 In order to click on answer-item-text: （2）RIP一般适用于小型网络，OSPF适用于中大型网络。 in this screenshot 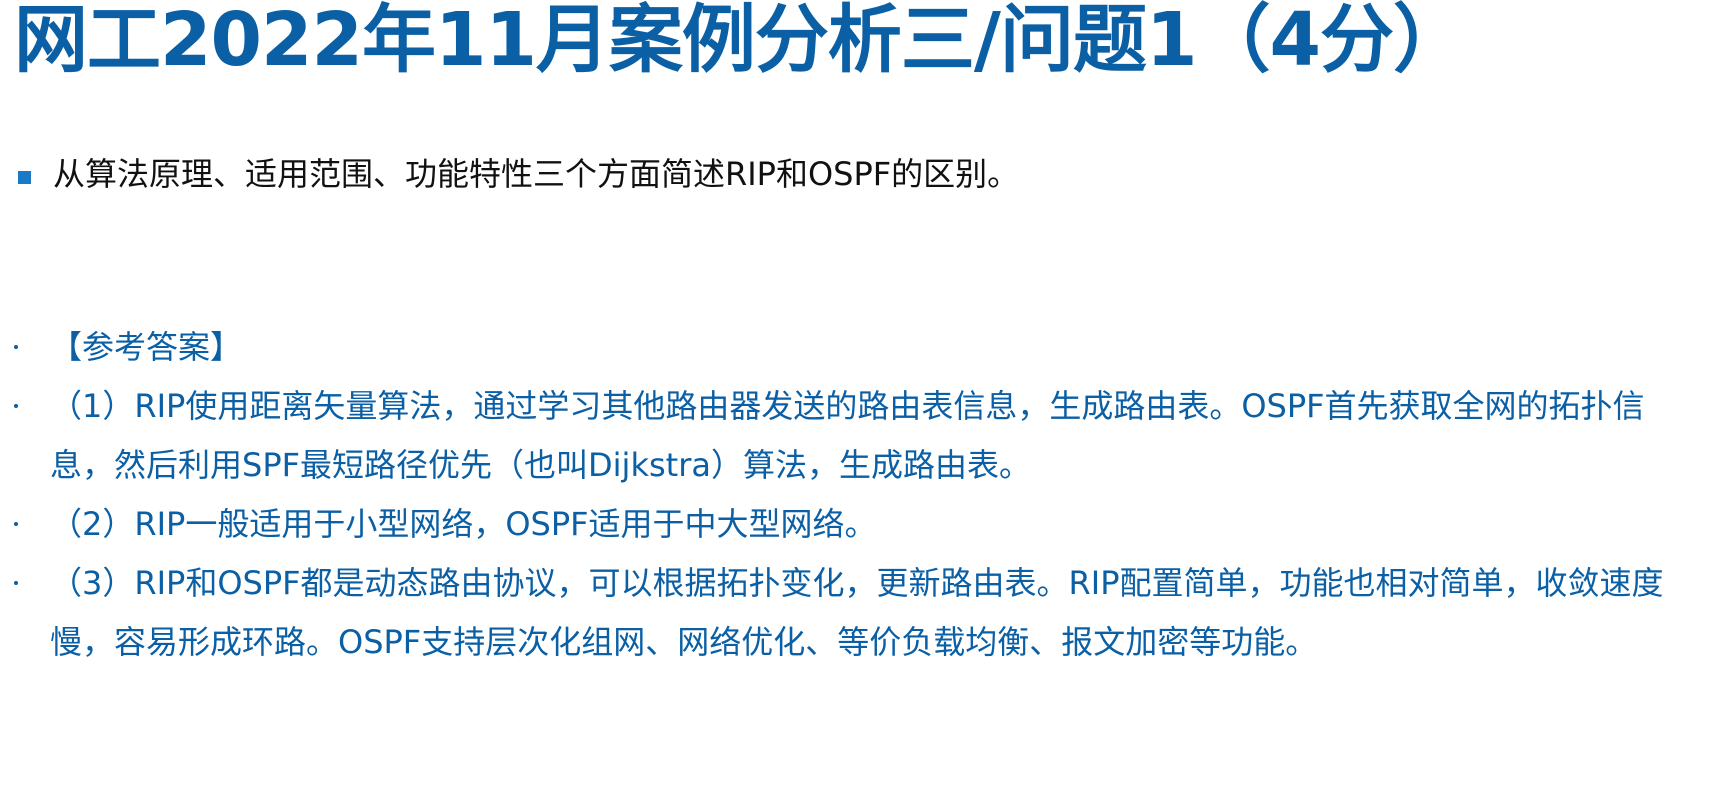, I will do `click(463, 524)`.